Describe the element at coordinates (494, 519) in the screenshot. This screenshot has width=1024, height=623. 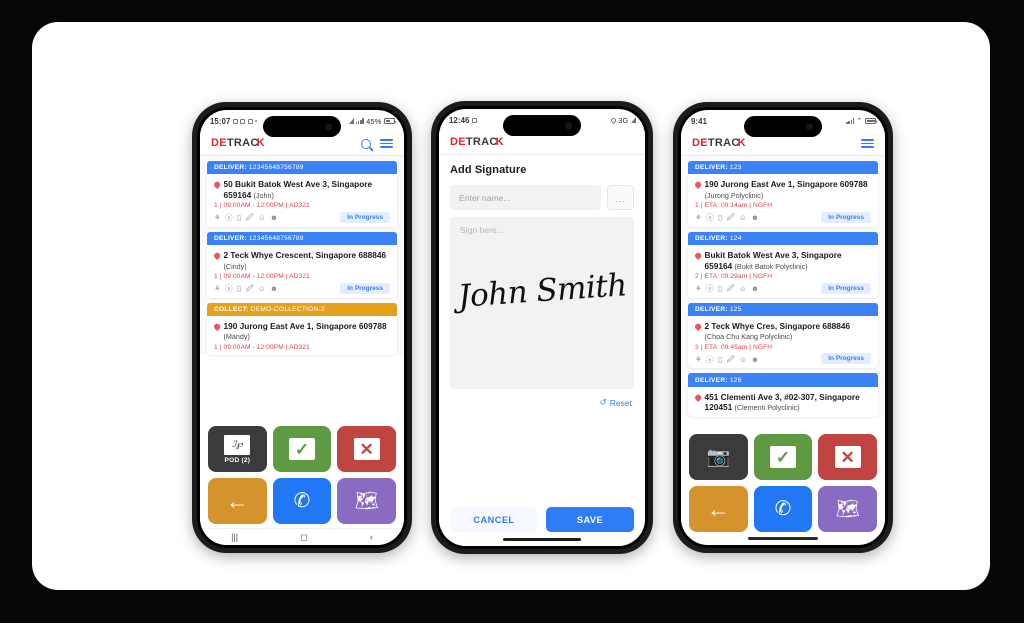
I see `cancel-button: CANCEL` at that location.